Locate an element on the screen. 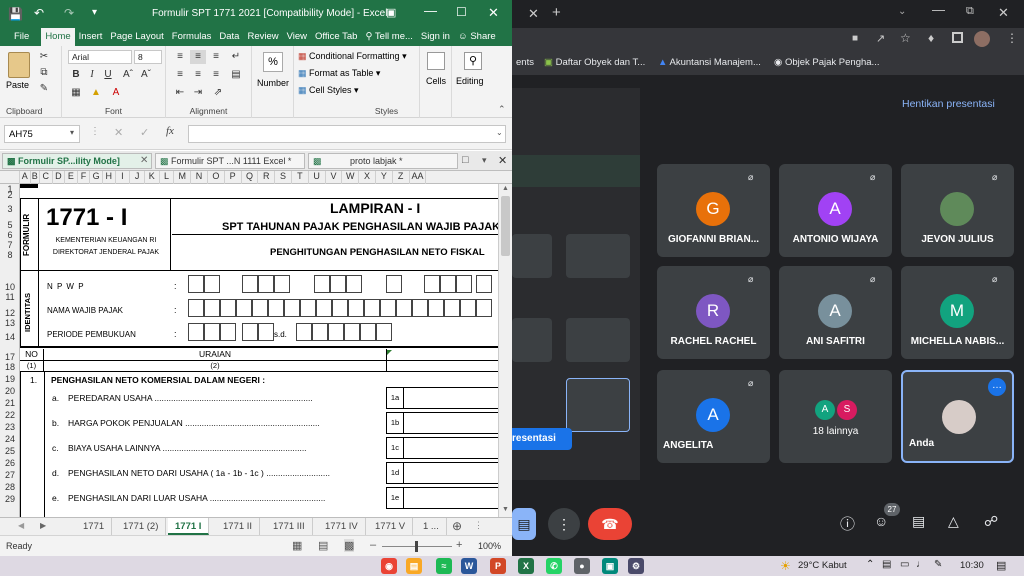 Image resolution: width=1024 pixels, height=576 pixels. word-icon: W is located at coordinates (469, 566).